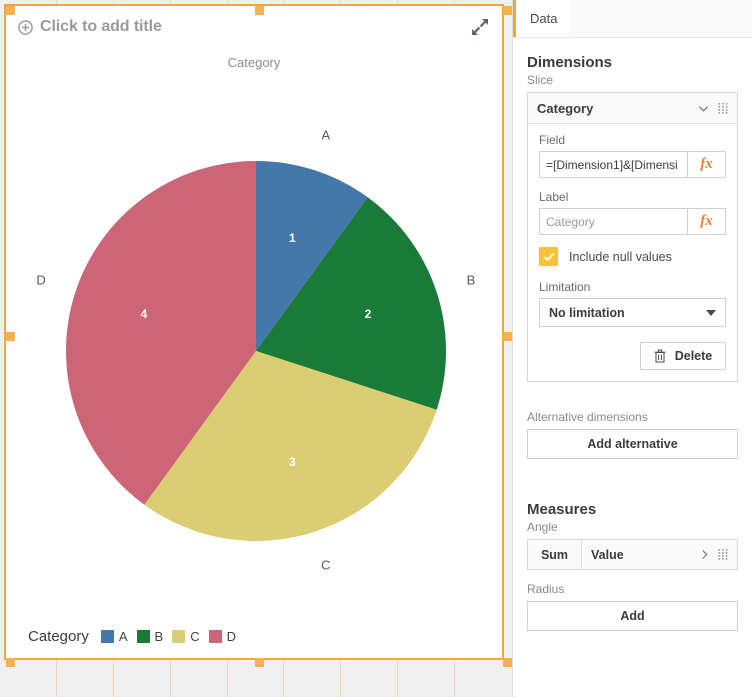 Image resolution: width=752 pixels, height=697 pixels. I want to click on limitation-value: No limitation, so click(587, 312).